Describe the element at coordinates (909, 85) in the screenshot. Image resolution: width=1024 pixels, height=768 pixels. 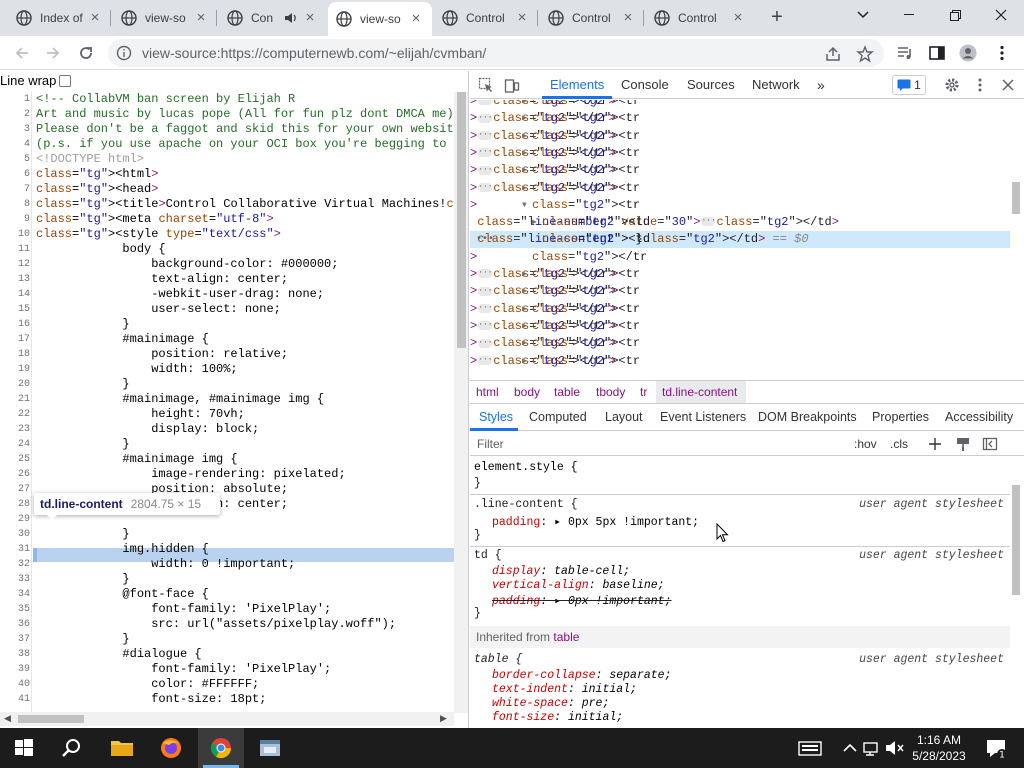
I see `issues-badge: 1` at that location.